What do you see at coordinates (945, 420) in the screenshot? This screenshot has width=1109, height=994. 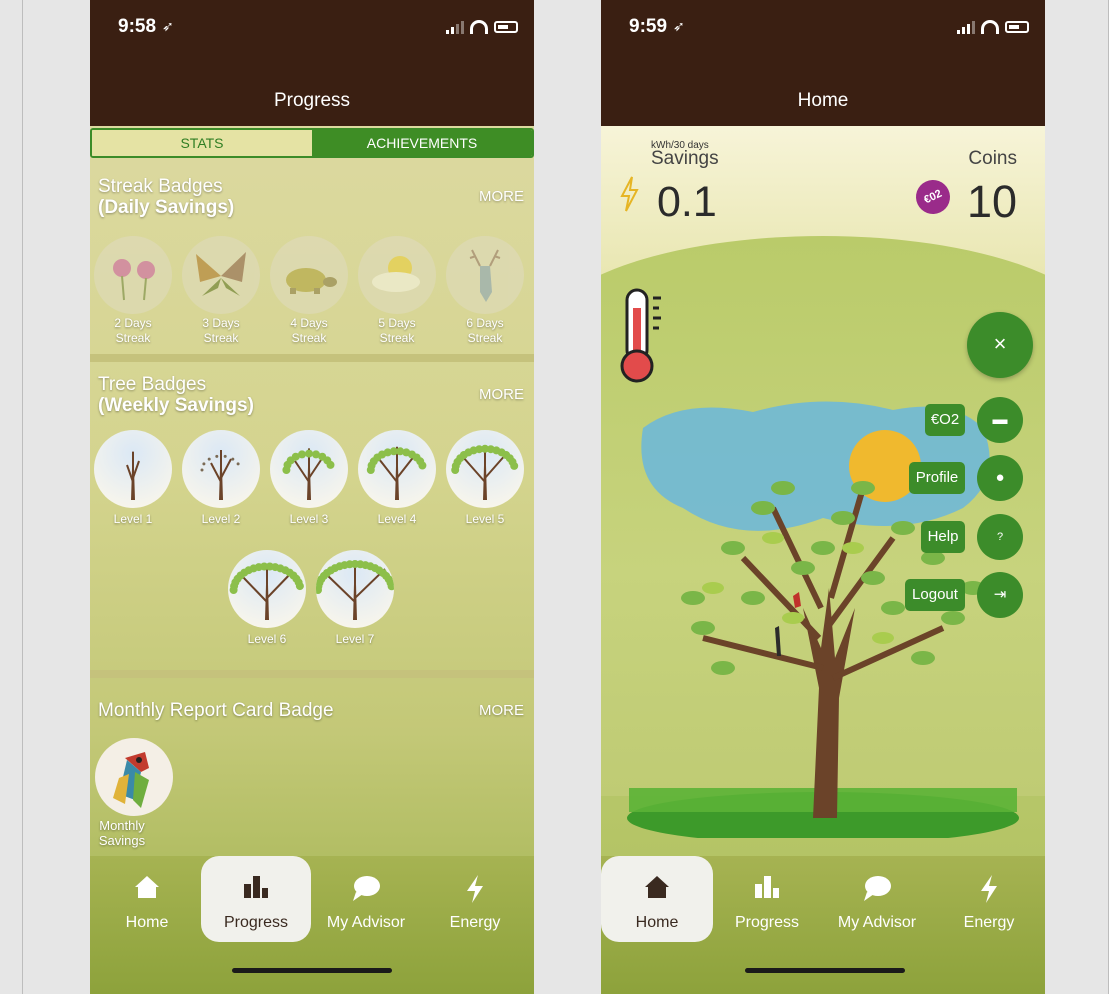 I see `menu-label-co2: €O2` at bounding box center [945, 420].